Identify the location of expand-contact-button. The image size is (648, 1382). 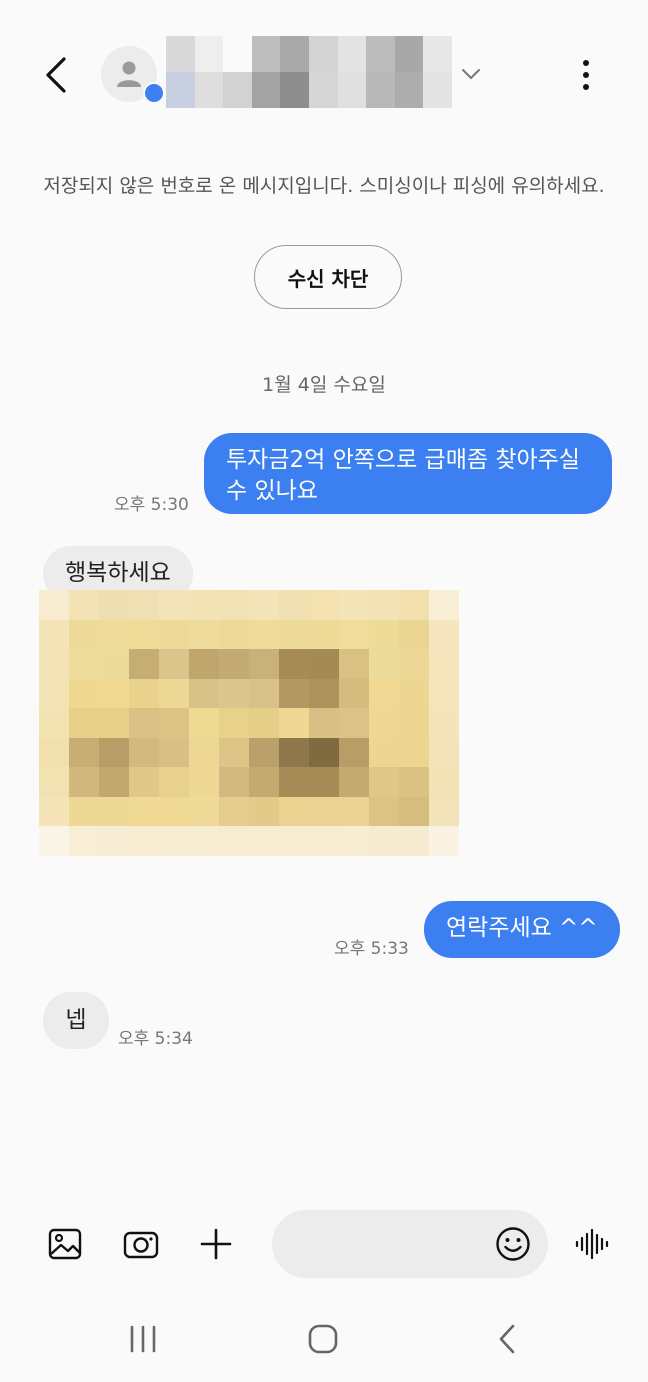
(471, 74).